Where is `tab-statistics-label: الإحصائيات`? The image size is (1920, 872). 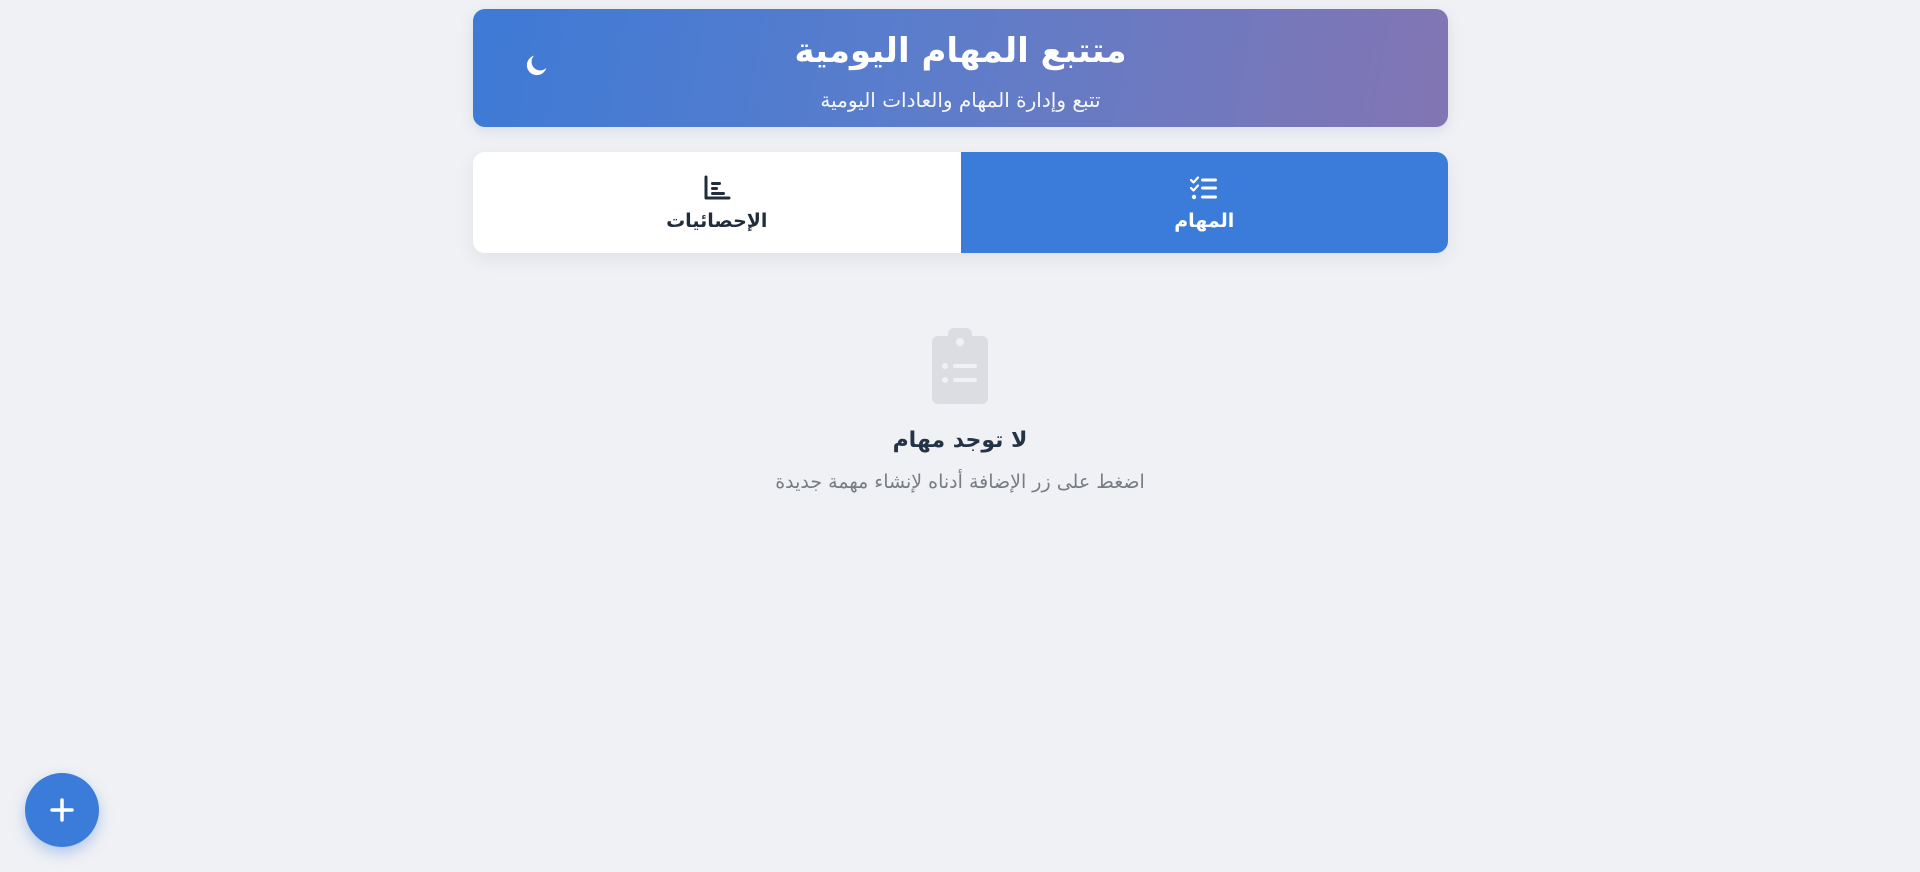 tab-statistics-label: الإحصائيات is located at coordinates (717, 220).